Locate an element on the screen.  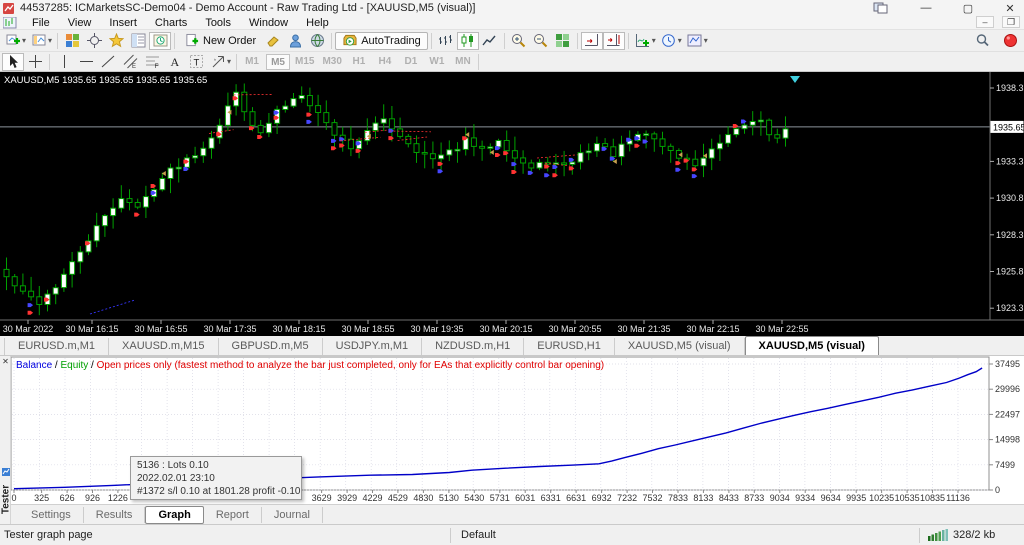
timeframe-h4: H4 is located at coordinates (385, 62).